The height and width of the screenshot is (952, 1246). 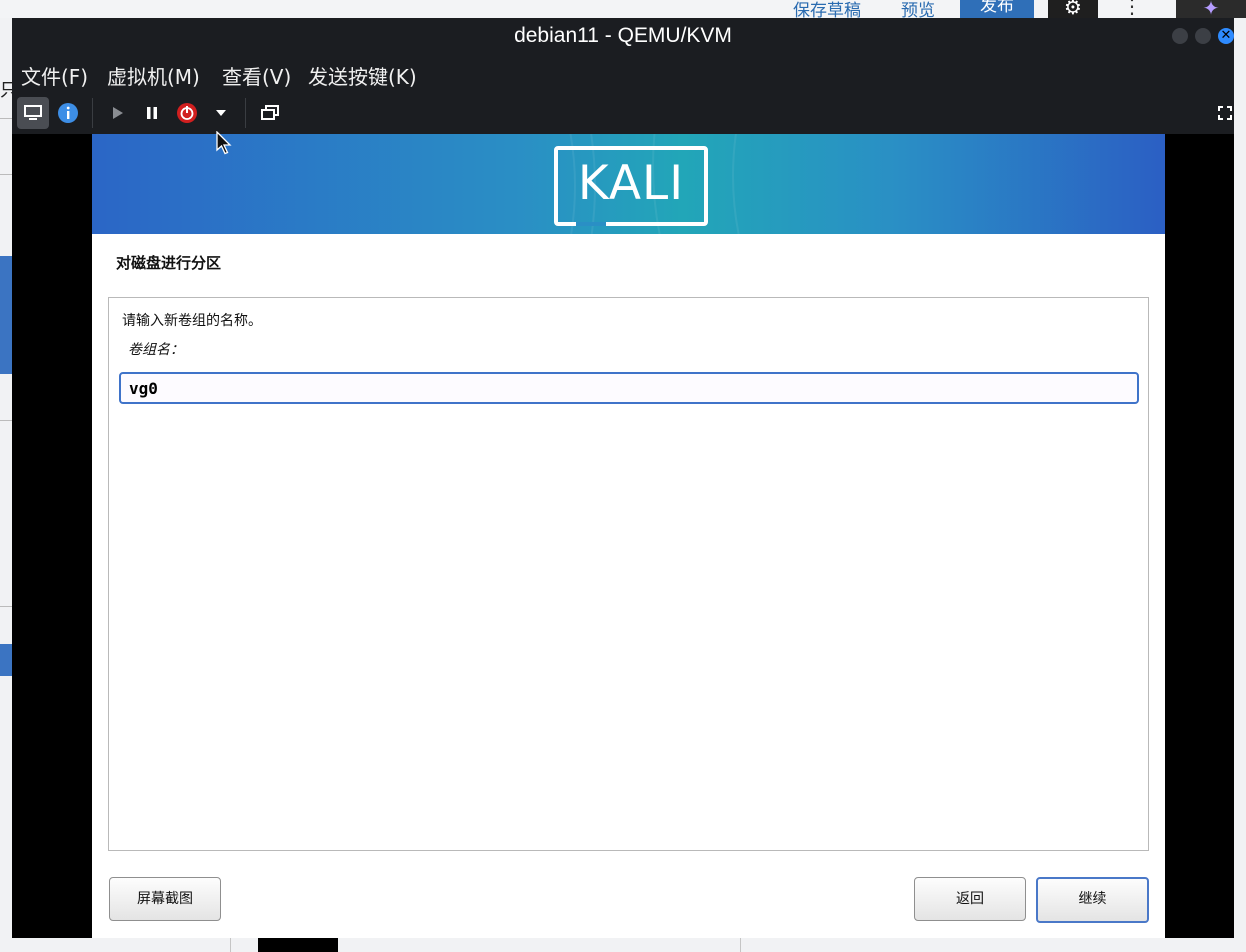 What do you see at coordinates (970, 899) in the screenshot?
I see `back-button: 返回` at bounding box center [970, 899].